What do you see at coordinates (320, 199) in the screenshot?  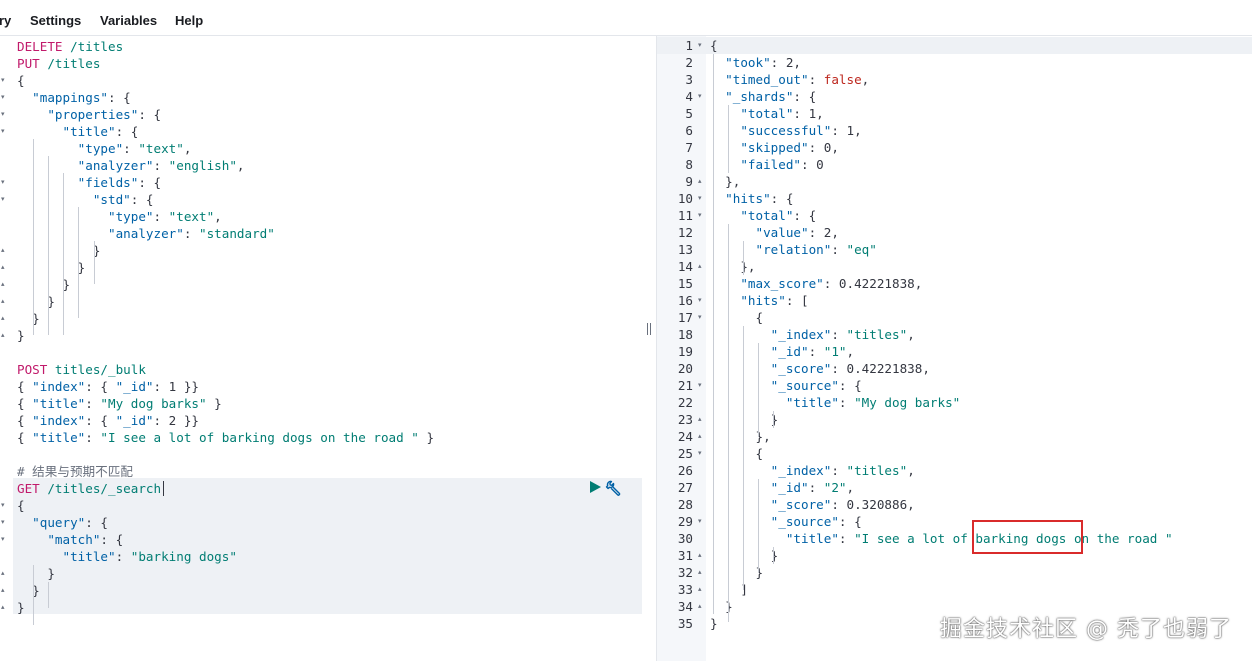 I see `code-line: ▾ "std": {` at bounding box center [320, 199].